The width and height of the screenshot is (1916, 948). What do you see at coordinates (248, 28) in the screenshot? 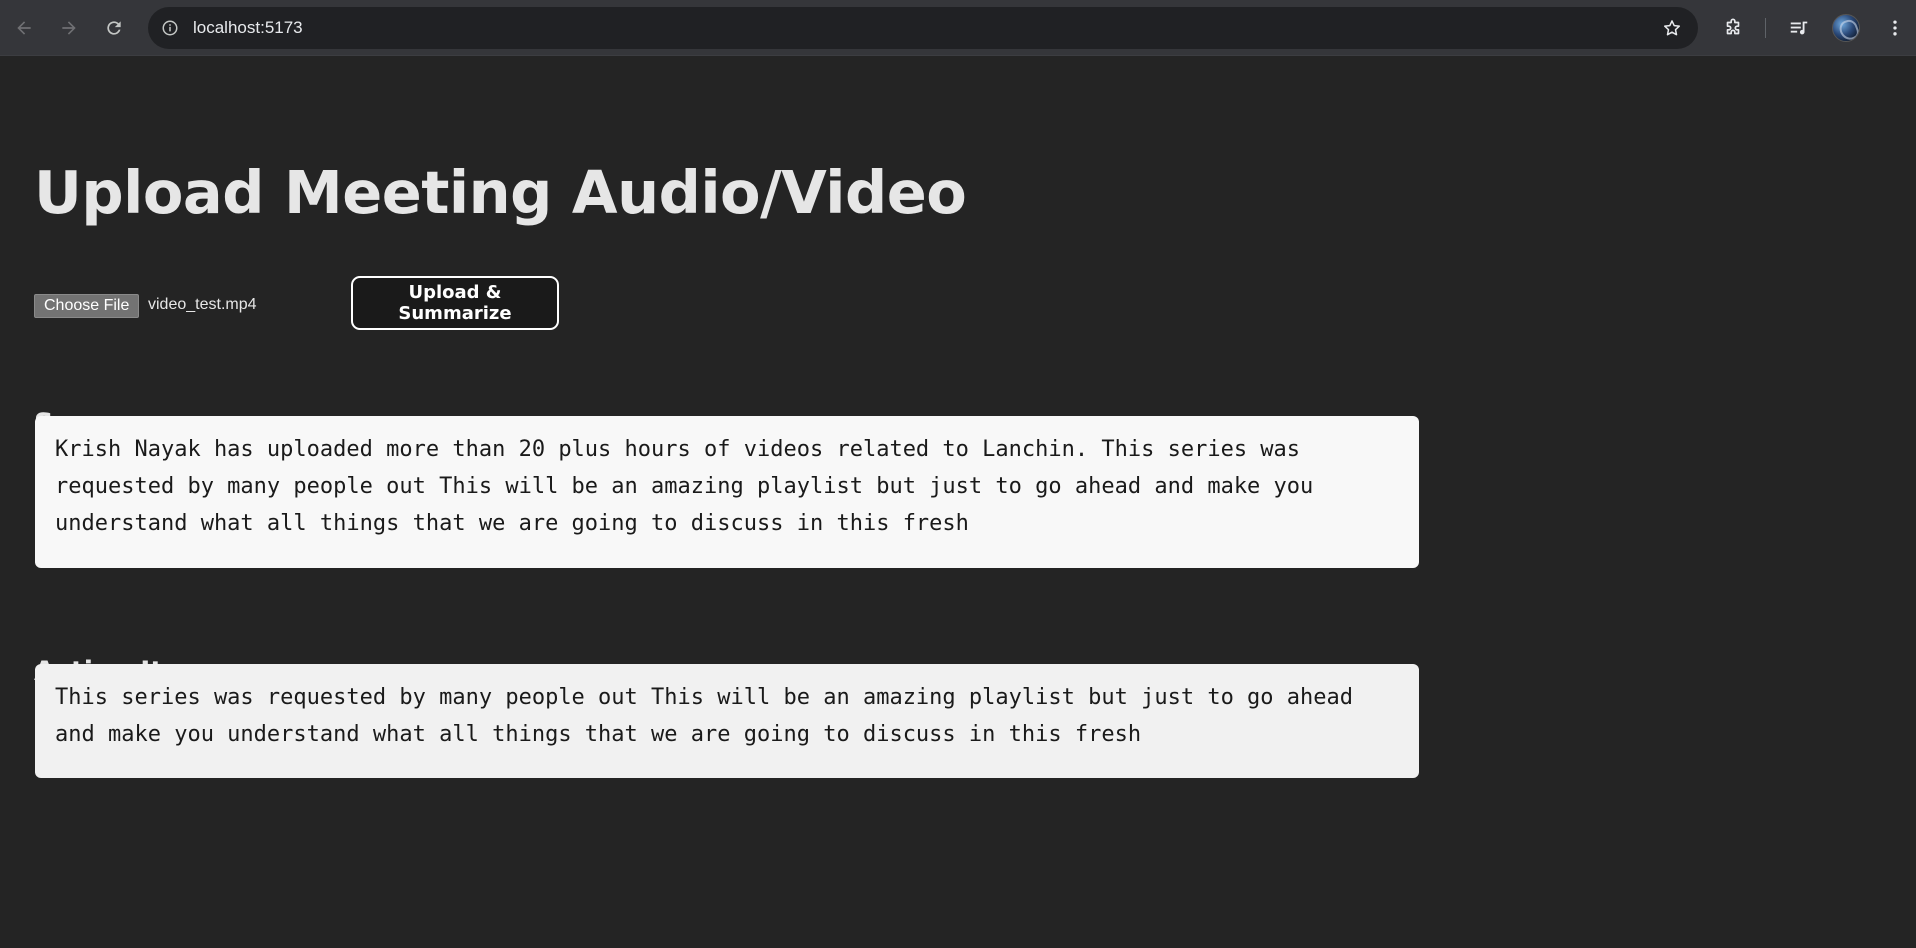
I see `url-text: localhost:5173` at bounding box center [248, 28].